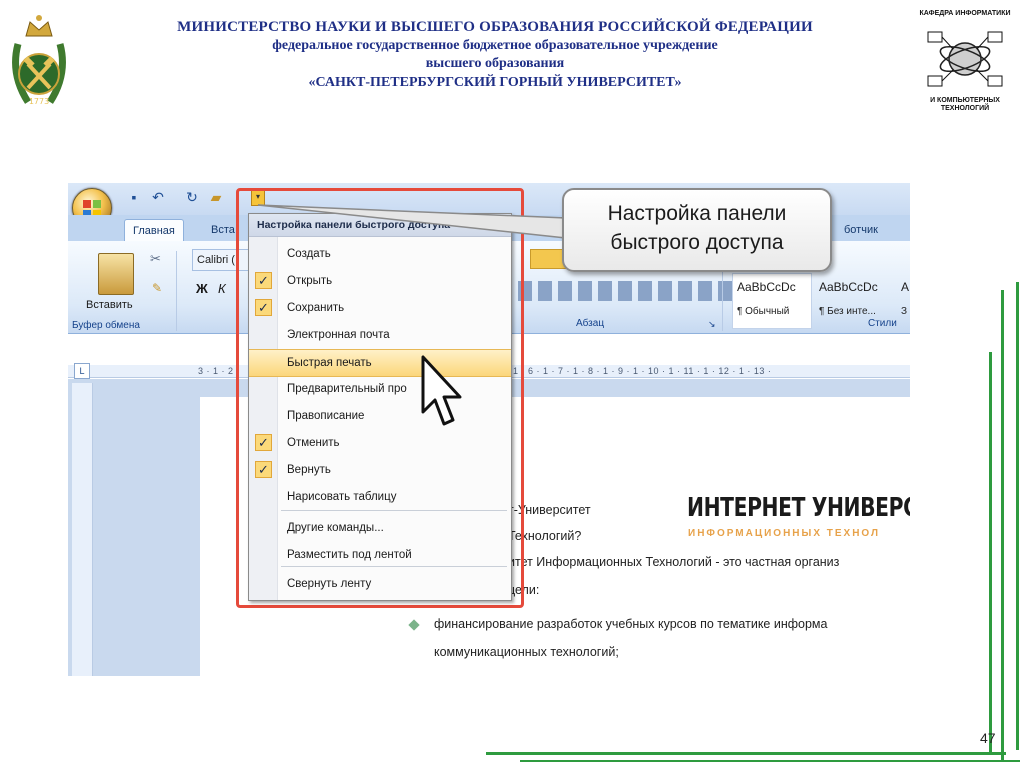 The height and width of the screenshot is (767, 1024). What do you see at coordinates (82, 371) in the screenshot?
I see `tab-selector-button: L` at bounding box center [82, 371].